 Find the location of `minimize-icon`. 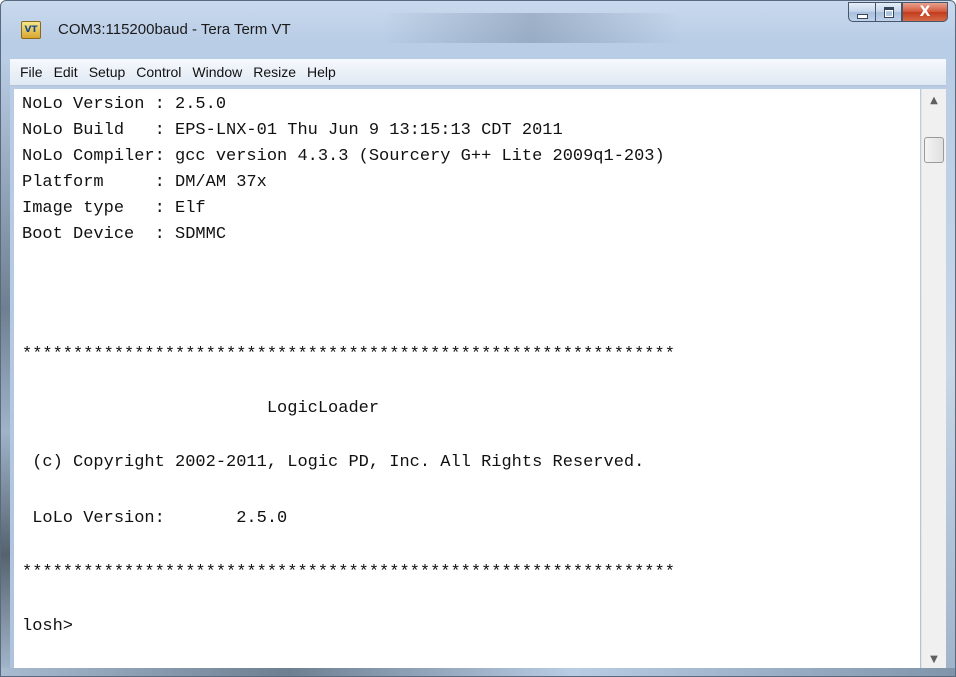

minimize-icon is located at coordinates (862, 16).